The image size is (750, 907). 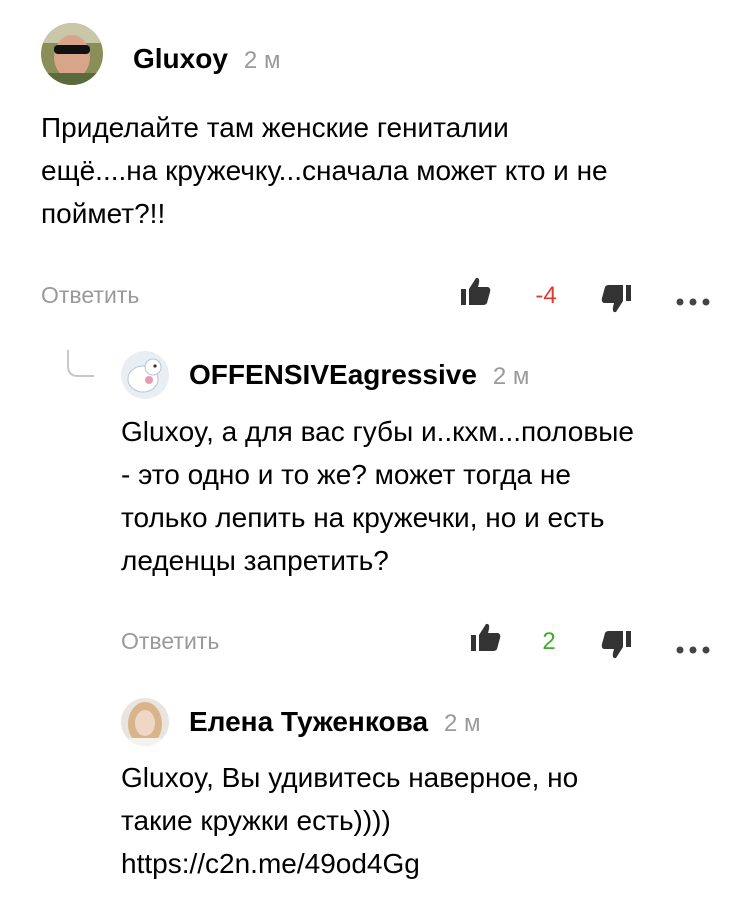 I want to click on comment-text-line: - это одно и то же? может тогда не, so click(x=346, y=474).